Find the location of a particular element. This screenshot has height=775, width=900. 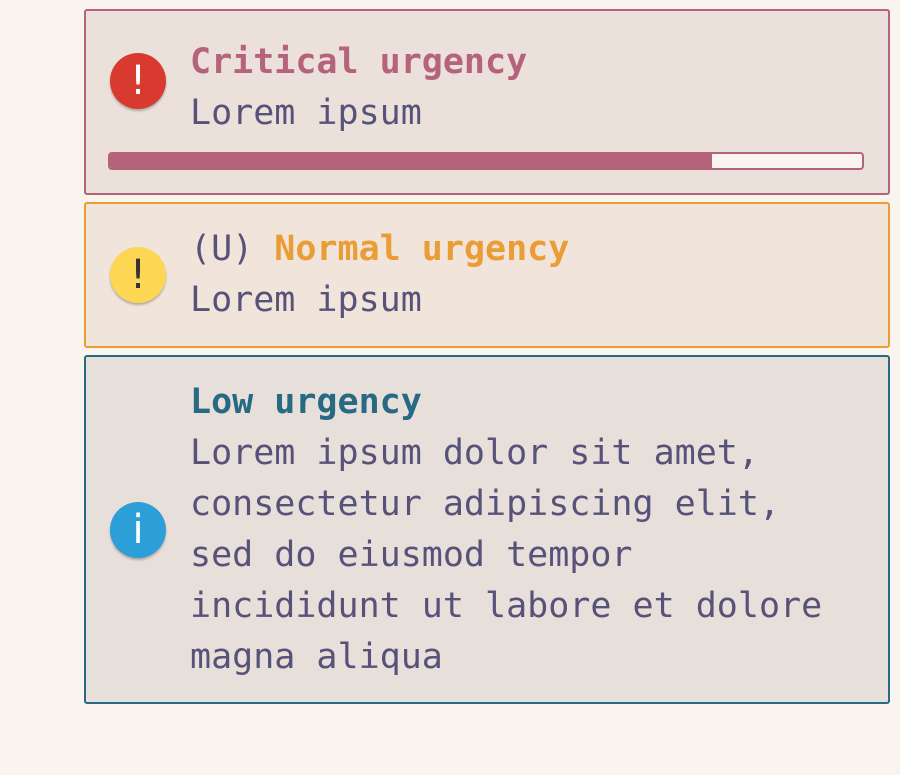

notification-summary-label: Normal urgency is located at coordinates (422, 249).